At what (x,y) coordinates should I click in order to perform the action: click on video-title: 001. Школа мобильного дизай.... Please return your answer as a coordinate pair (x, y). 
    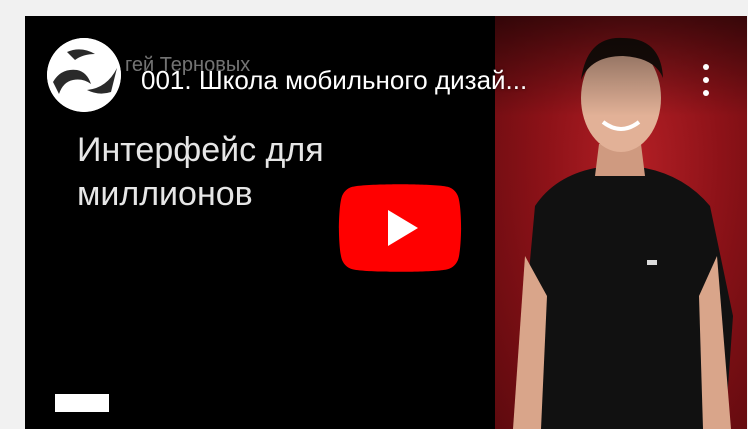
    Looking at the image, I should click on (396, 80).